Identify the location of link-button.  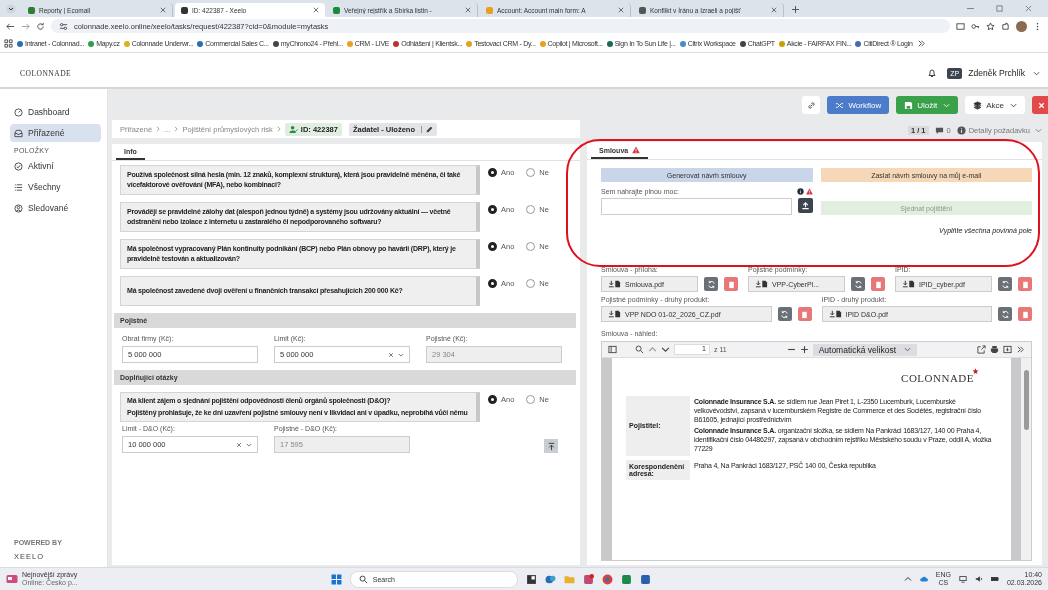
(811, 105).